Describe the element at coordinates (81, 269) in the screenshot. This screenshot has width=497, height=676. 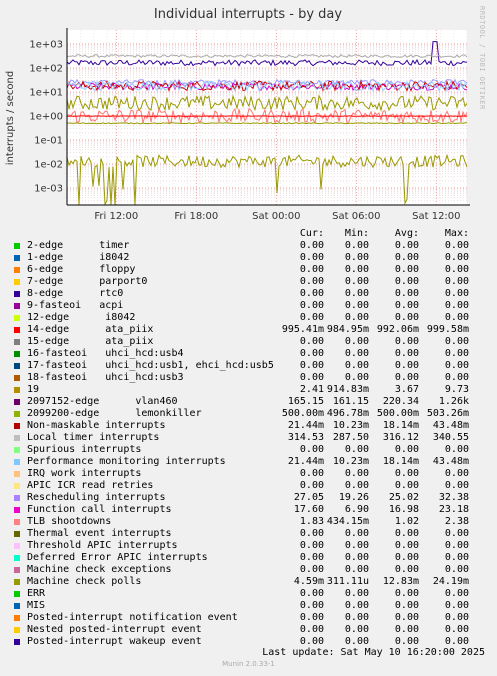
I see `legend-name: 6-edge floppy` at that location.